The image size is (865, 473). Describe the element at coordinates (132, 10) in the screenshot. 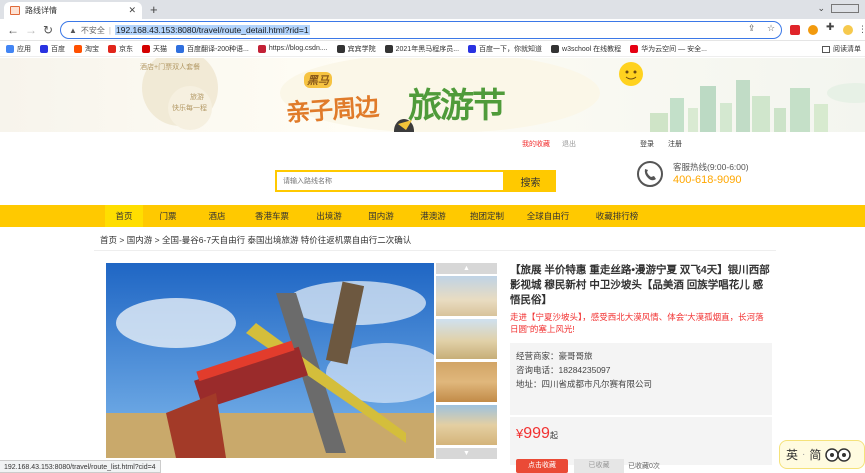

I see `close-tab-icon: ✕` at that location.